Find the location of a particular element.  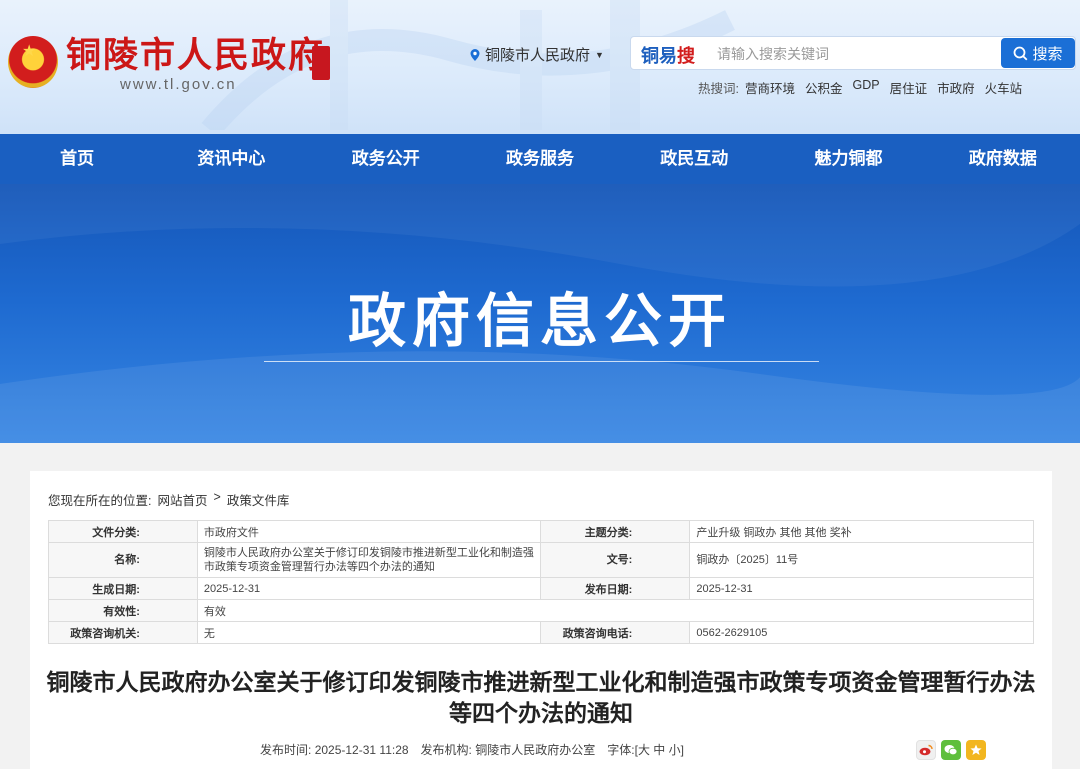

font-small-button: 小 is located at coordinates (675, 750).